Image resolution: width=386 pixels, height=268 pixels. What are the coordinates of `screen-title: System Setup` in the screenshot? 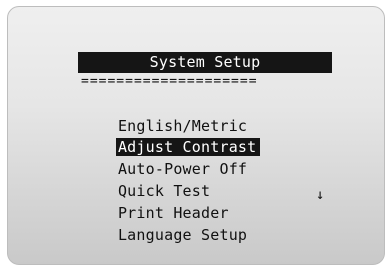 It's located at (205, 62).